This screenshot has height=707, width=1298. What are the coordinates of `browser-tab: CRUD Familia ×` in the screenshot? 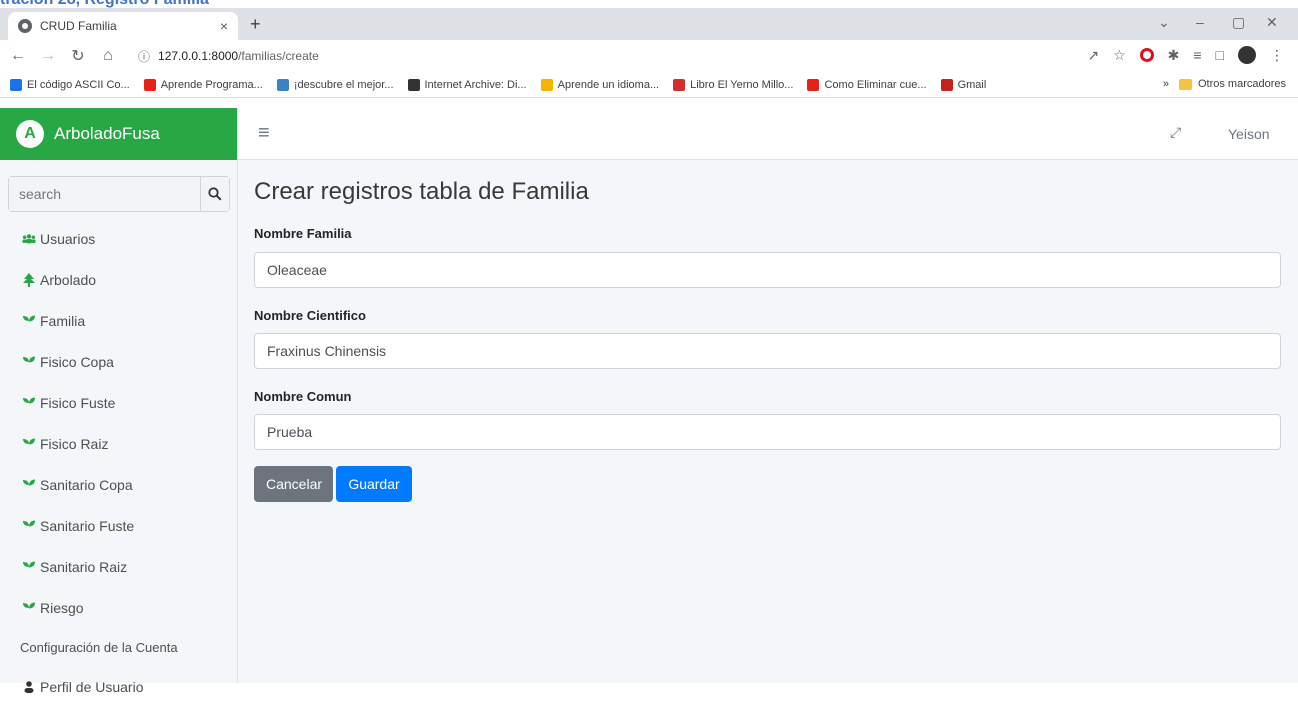 It's located at (123, 26).